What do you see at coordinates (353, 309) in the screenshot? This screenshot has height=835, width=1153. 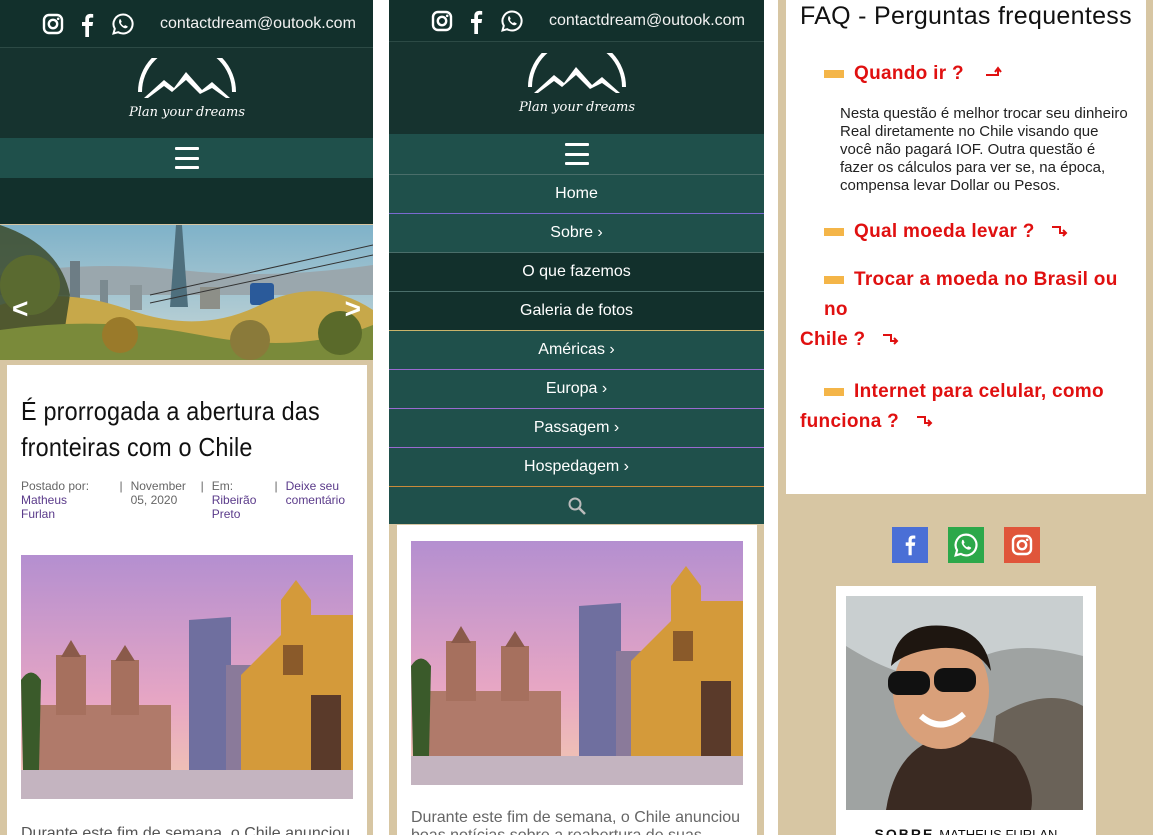 I see `slider-next-button: >` at bounding box center [353, 309].